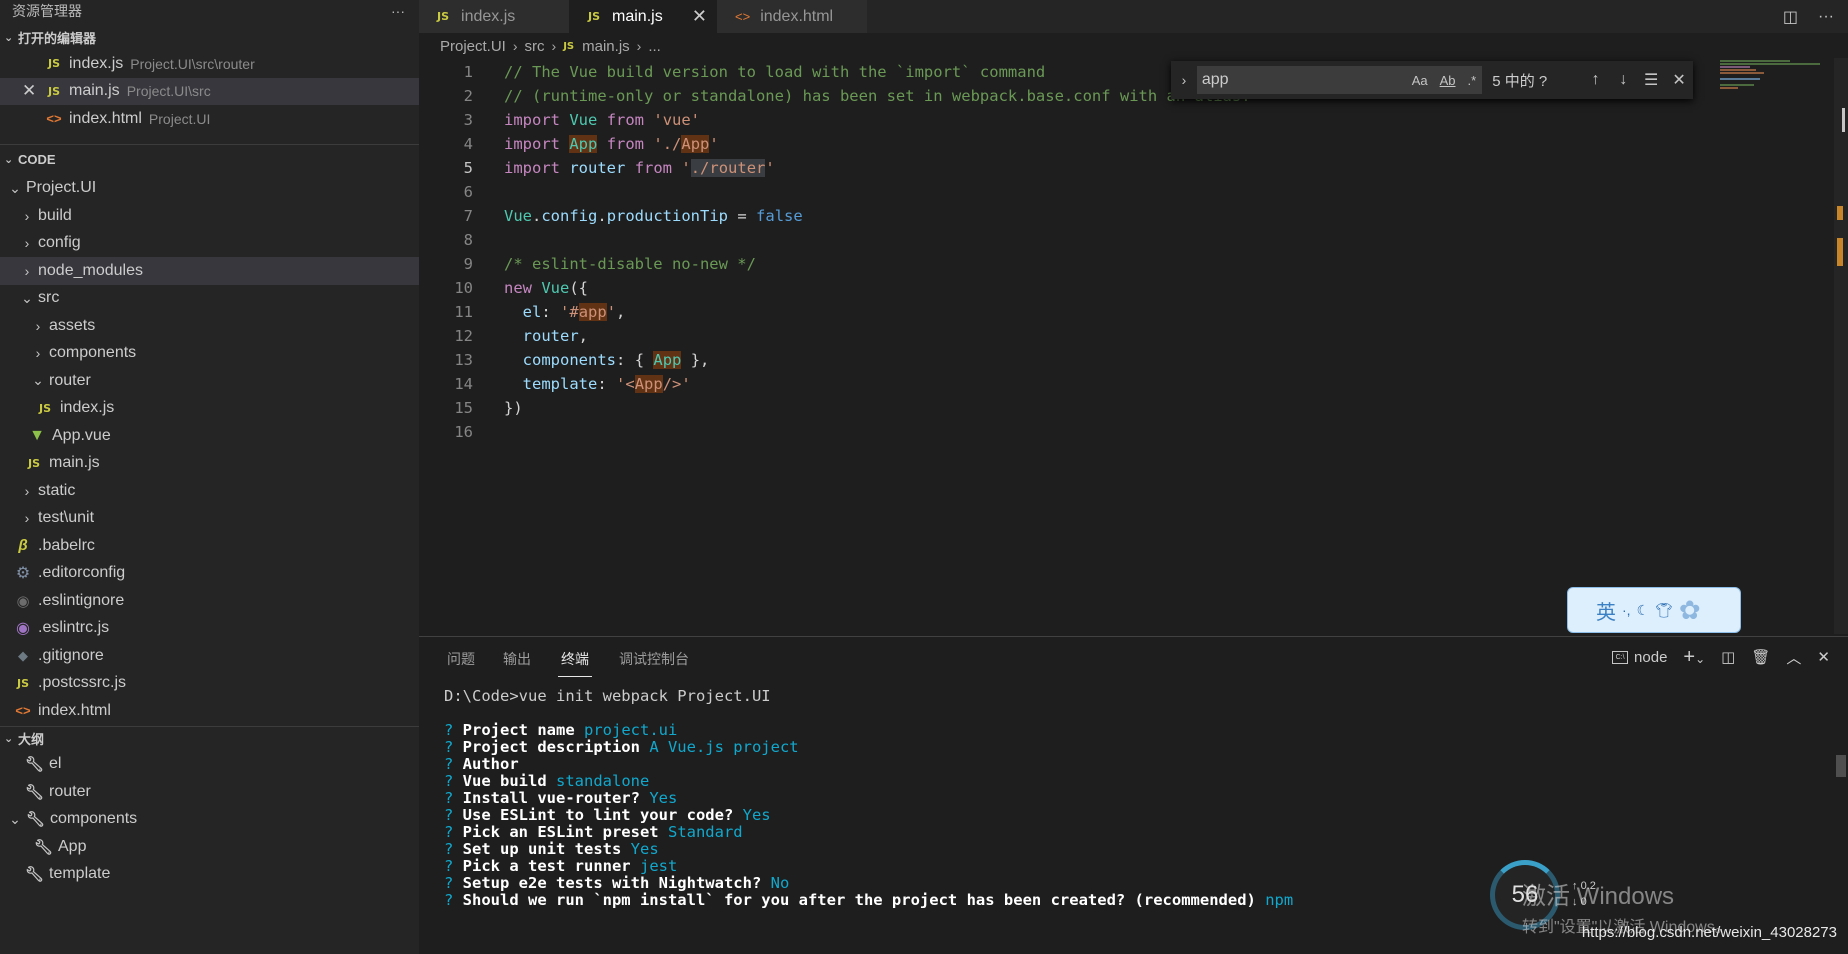  What do you see at coordinates (209, 436) in the screenshot?
I see `file-app-vue: ▼ App.vue` at bounding box center [209, 436].